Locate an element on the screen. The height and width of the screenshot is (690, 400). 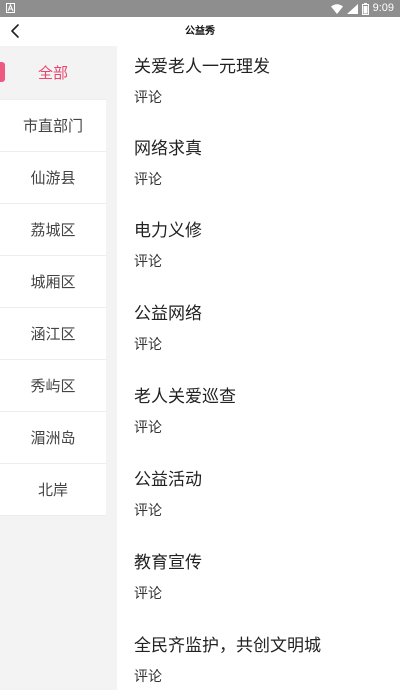
wifi-icon is located at coordinates (336, 8).